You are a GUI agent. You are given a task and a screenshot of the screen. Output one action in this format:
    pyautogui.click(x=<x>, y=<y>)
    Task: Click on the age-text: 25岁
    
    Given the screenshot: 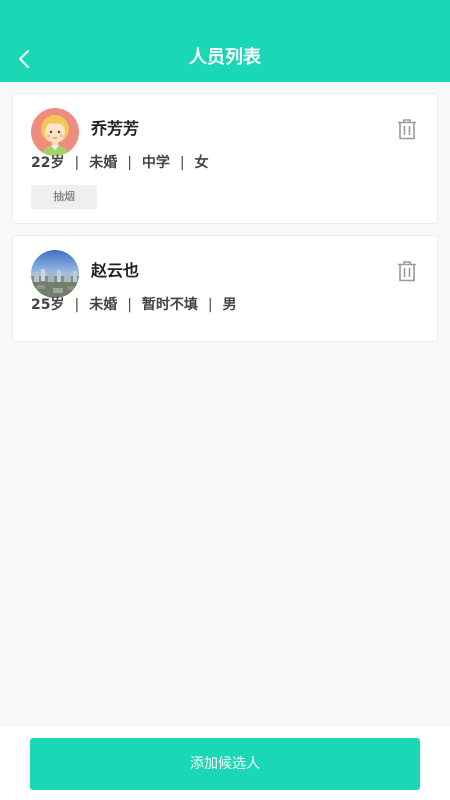 What is the action you would take?
    pyautogui.click(x=48, y=305)
    